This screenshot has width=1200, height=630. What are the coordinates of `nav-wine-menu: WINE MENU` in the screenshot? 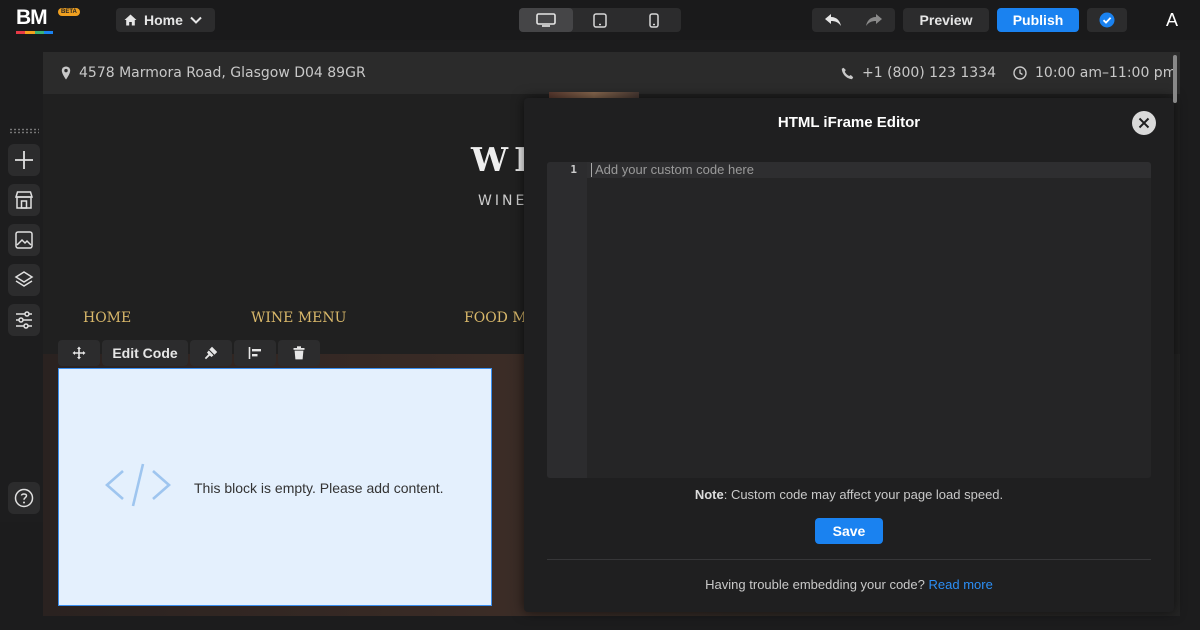 It's located at (298, 318).